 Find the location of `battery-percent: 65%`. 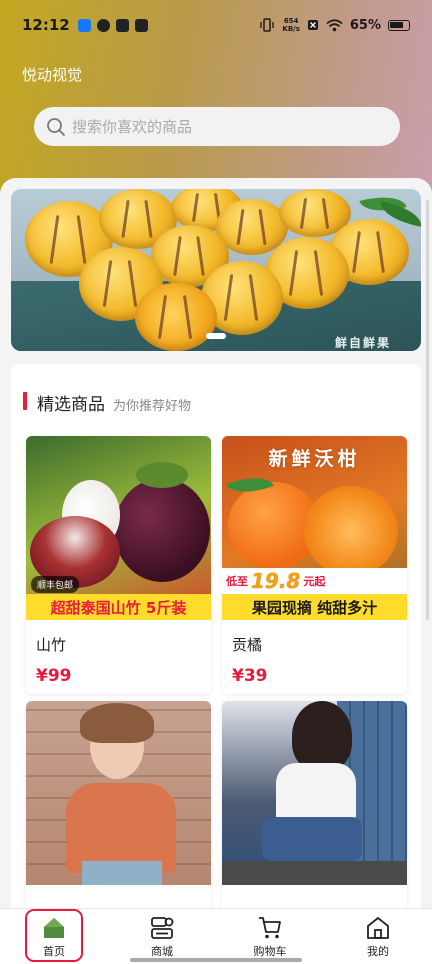

battery-percent: 65% is located at coordinates (365, 25).